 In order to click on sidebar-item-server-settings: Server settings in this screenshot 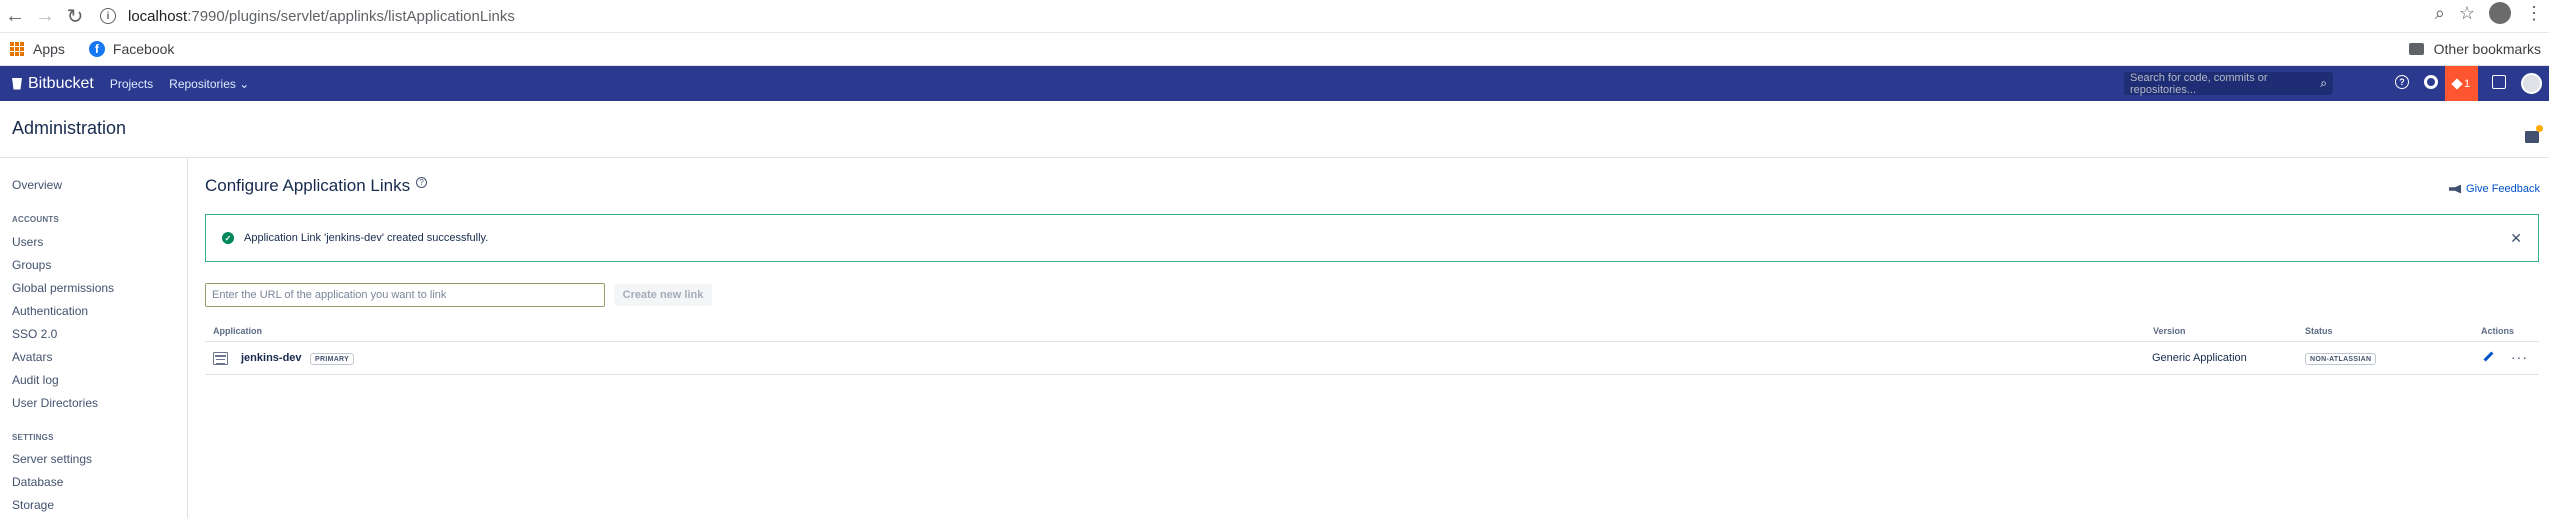, I will do `click(52, 459)`.